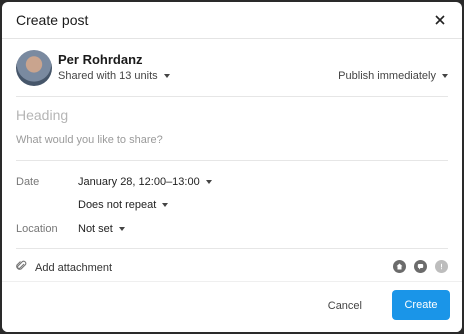 Image resolution: width=464 pixels, height=334 pixels. Describe the element at coordinates (34, 68) in the screenshot. I see `avatar` at that location.